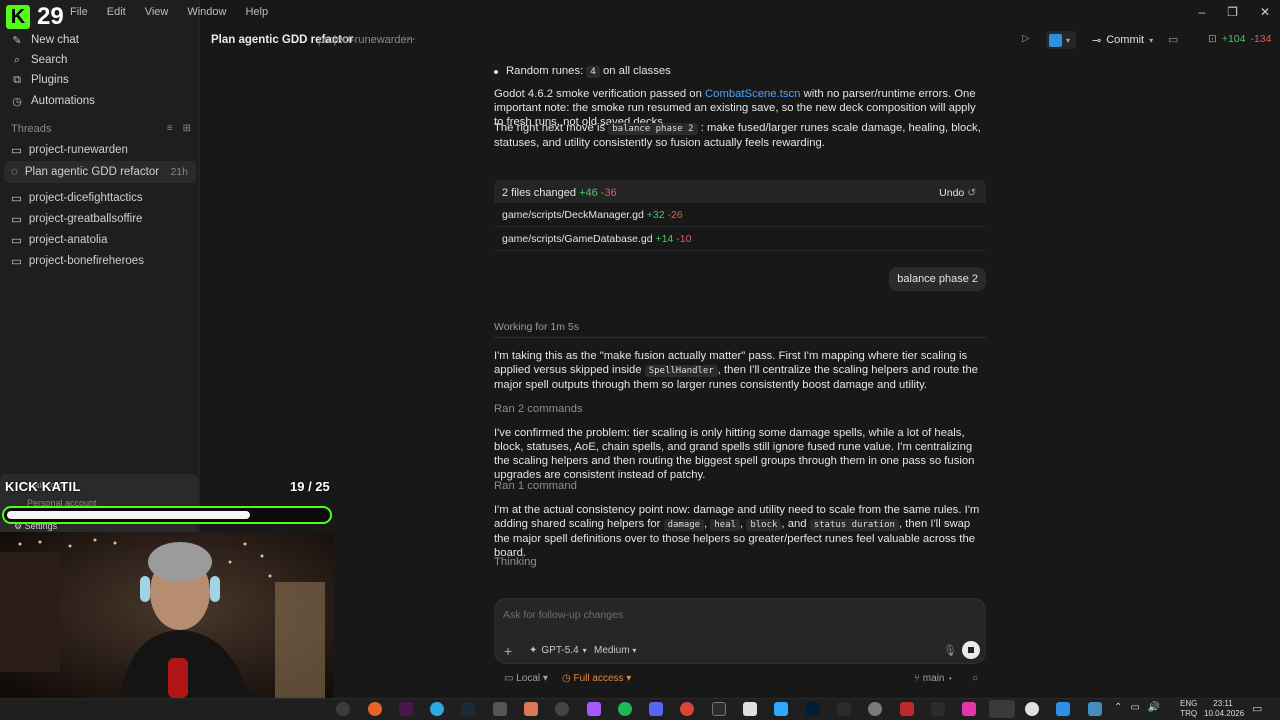 Image resolution: width=1280 pixels, height=720 pixels. I want to click on clock: 23:11 10.04.2026, so click(1224, 709).